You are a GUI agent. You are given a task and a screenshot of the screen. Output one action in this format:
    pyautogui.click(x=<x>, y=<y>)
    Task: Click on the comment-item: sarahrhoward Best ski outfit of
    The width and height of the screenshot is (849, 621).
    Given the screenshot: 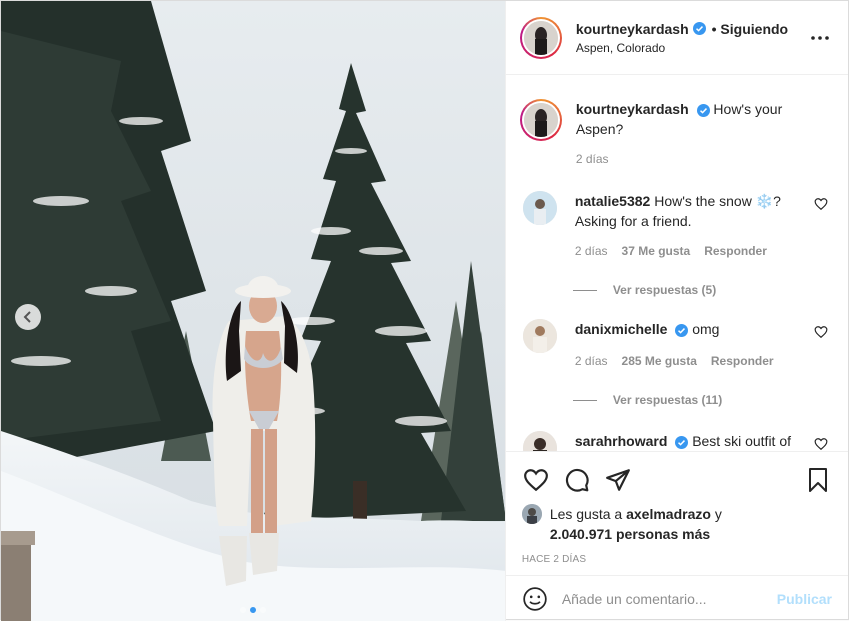 What is the action you would take?
    pyautogui.click(x=676, y=441)
    